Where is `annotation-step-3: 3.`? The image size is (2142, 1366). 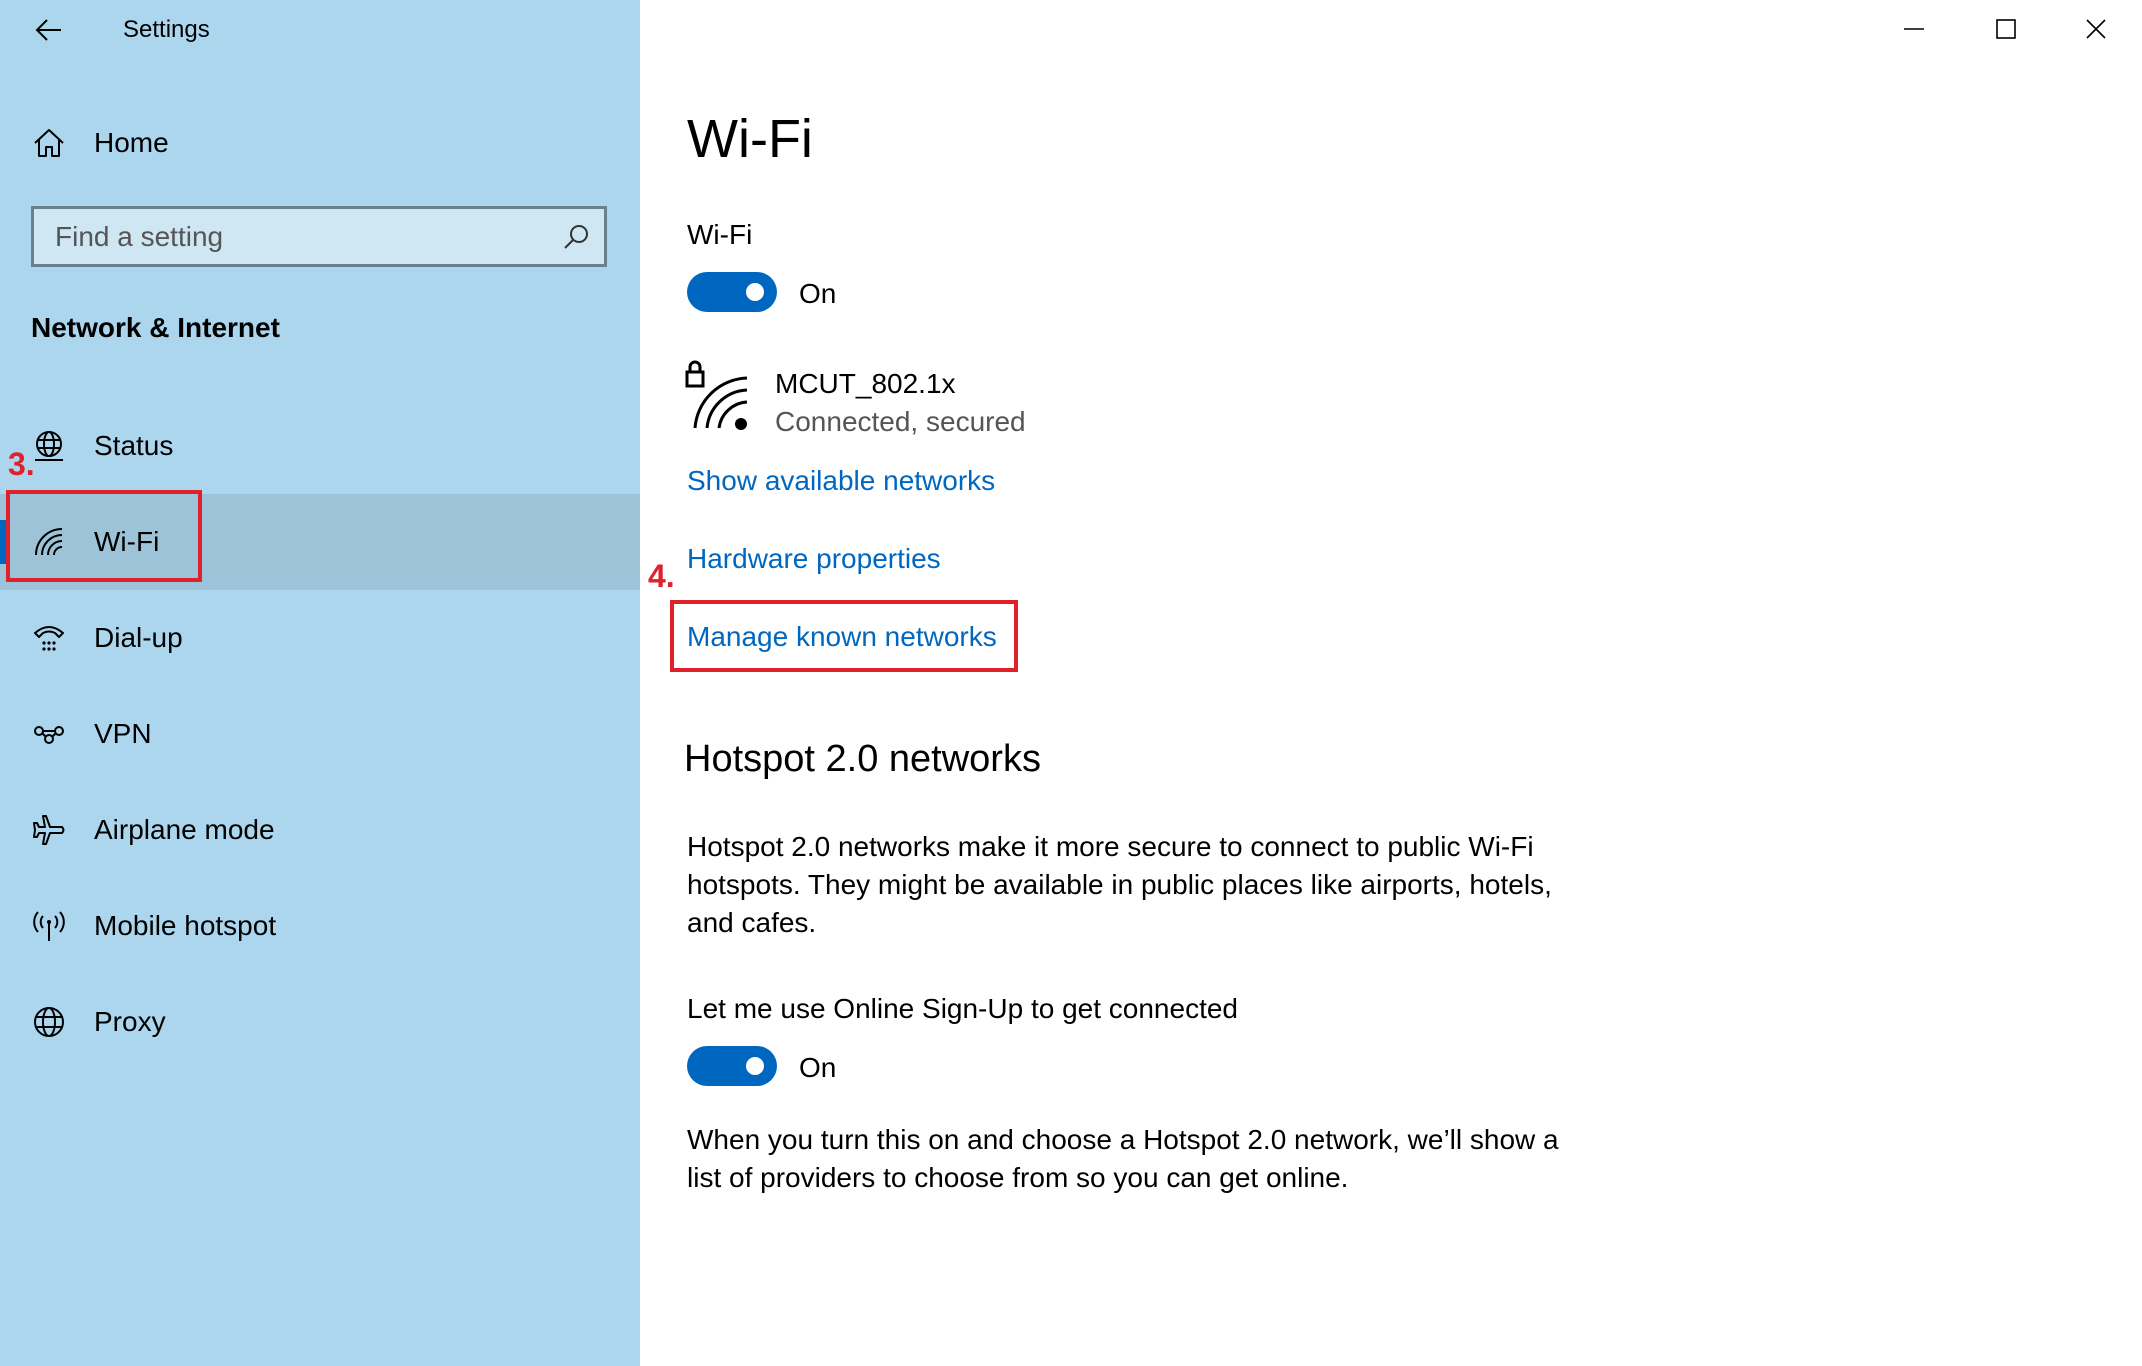
annotation-step-3: 3. is located at coordinates (21, 464).